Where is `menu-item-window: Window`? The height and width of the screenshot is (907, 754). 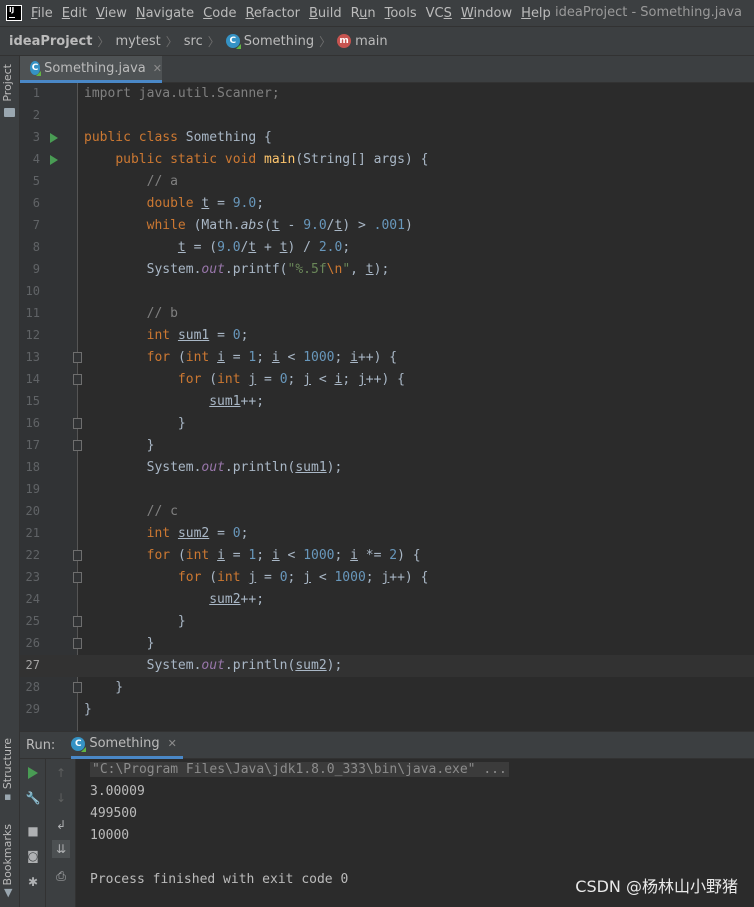
menu-item-window: Window is located at coordinates (486, 13).